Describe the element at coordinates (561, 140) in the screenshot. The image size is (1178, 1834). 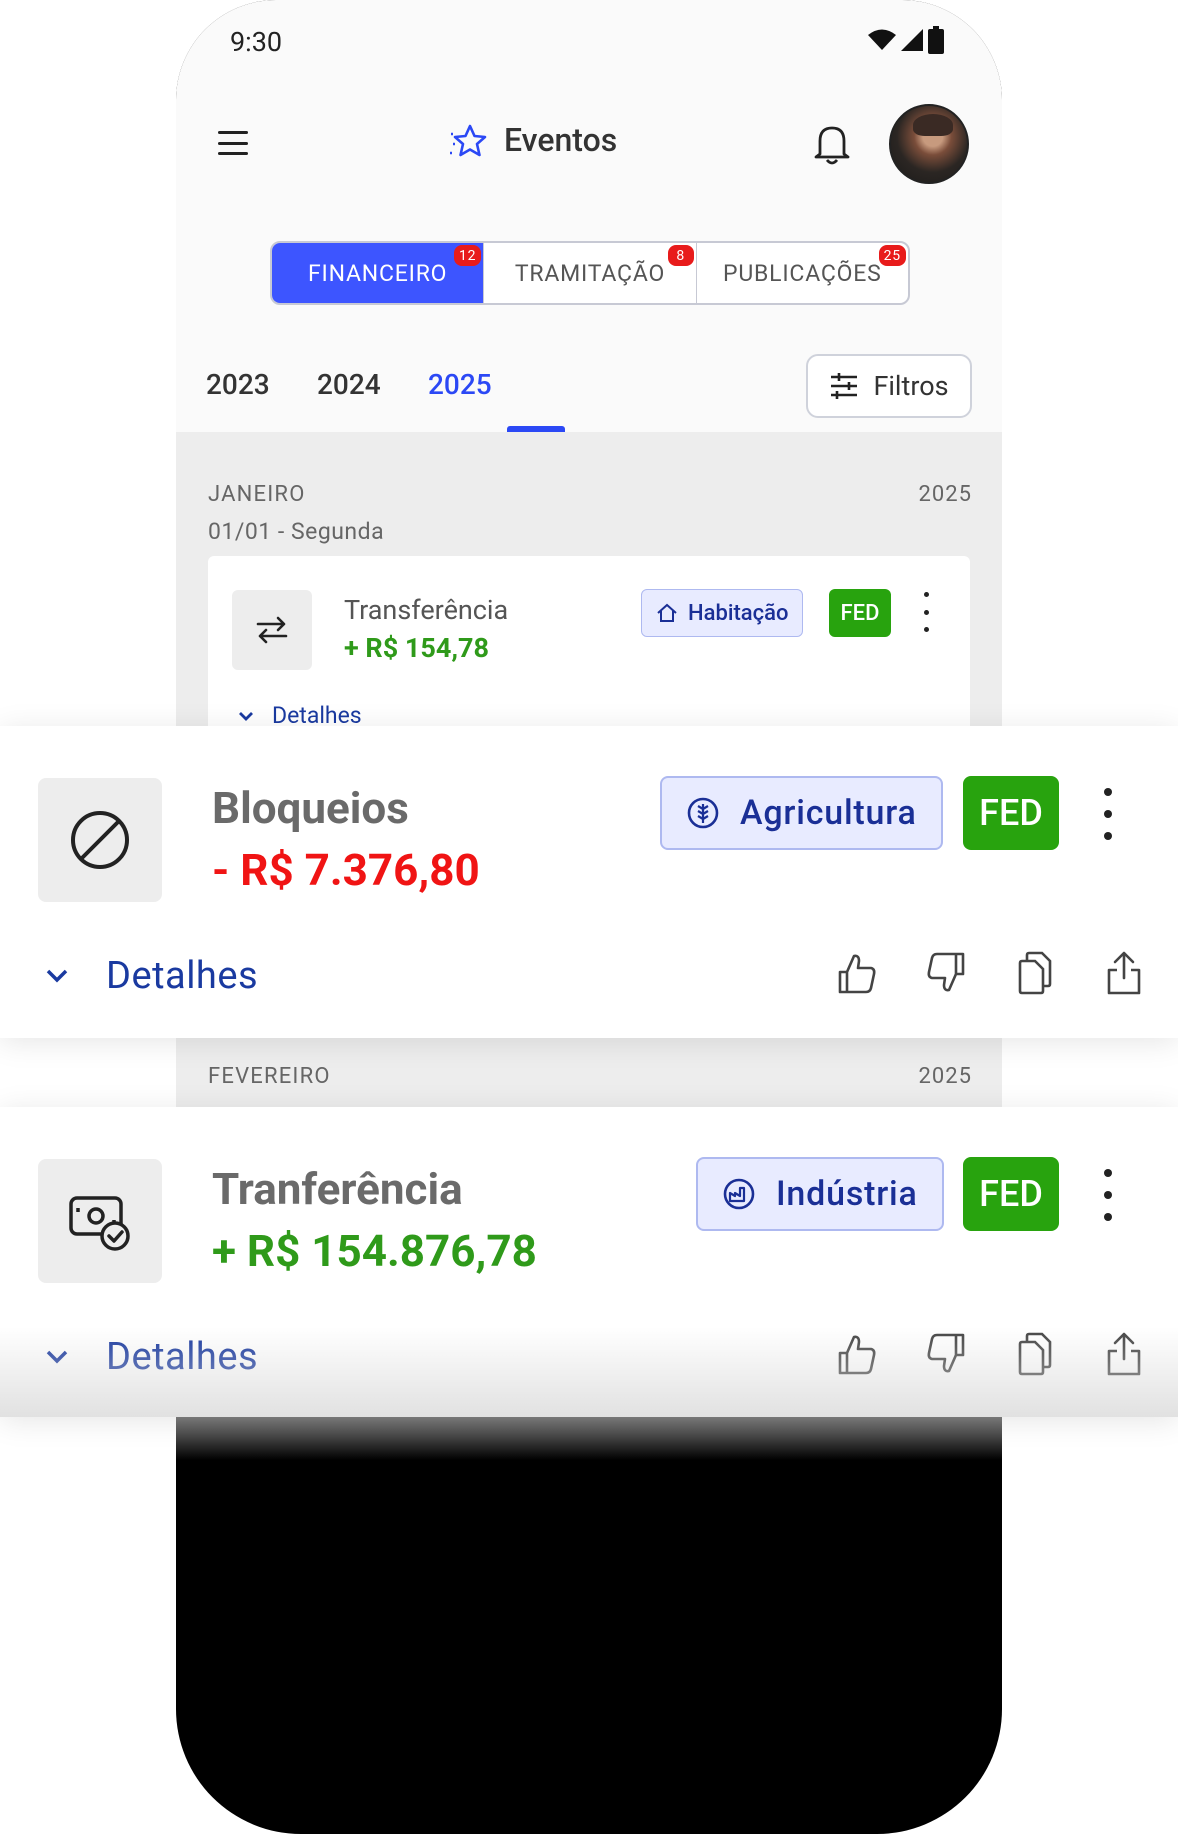
I see `page-title: Eventos` at that location.